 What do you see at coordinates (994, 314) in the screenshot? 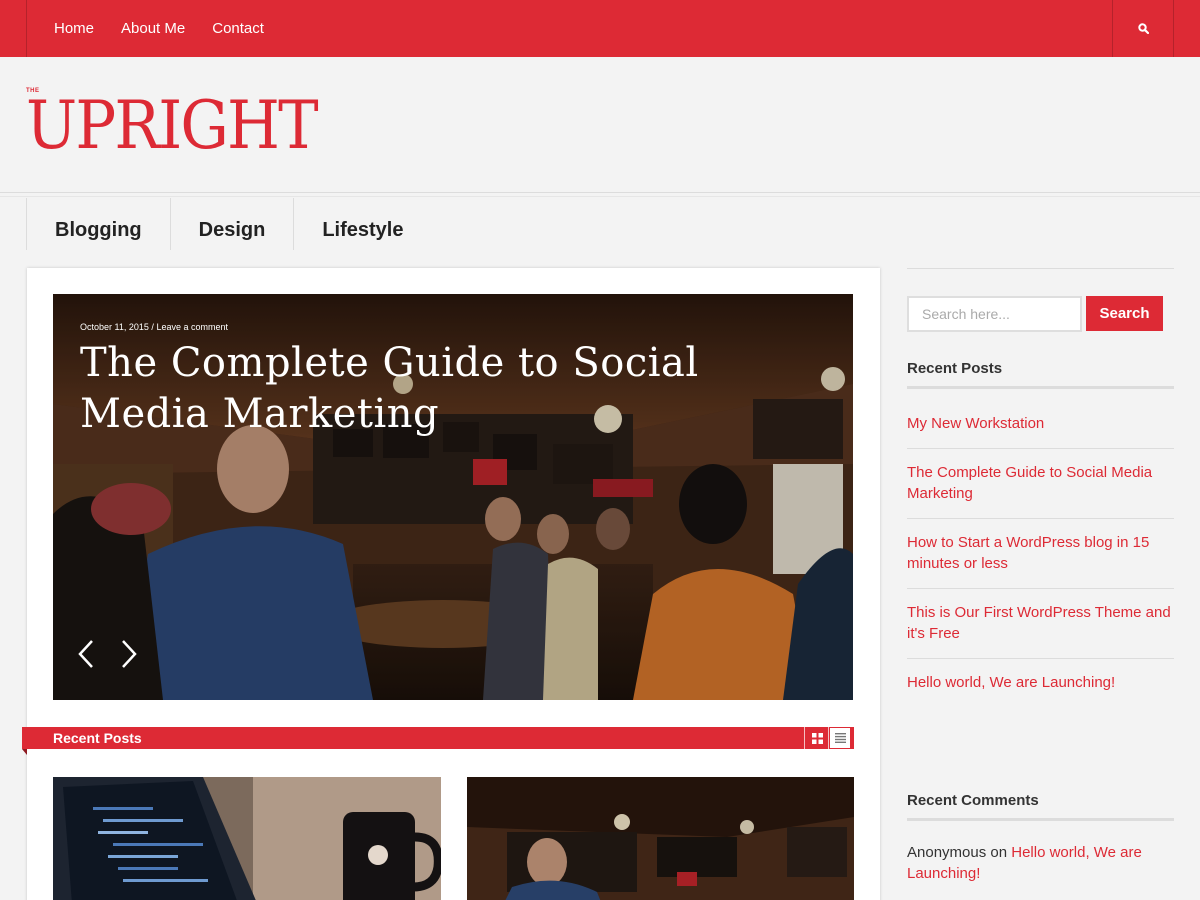
I see `sidebar-search-input` at bounding box center [994, 314].